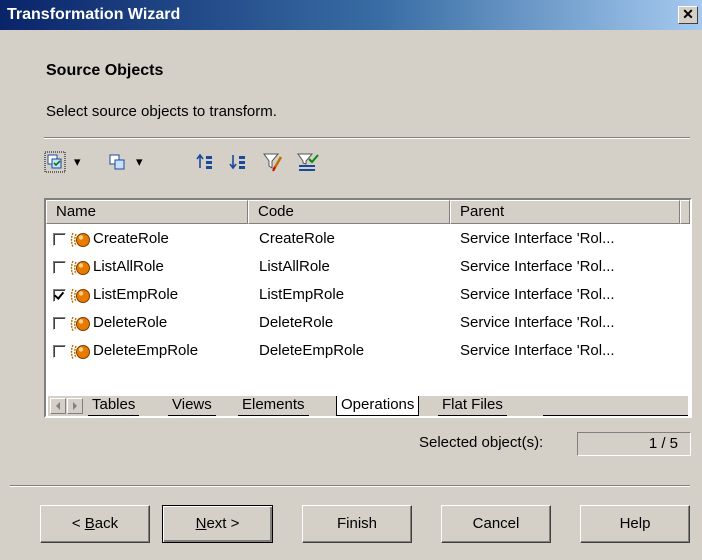 The width and height of the screenshot is (702, 560). Describe the element at coordinates (312, 350) in the screenshot. I see `row-code: DeleteEmpRole` at that location.